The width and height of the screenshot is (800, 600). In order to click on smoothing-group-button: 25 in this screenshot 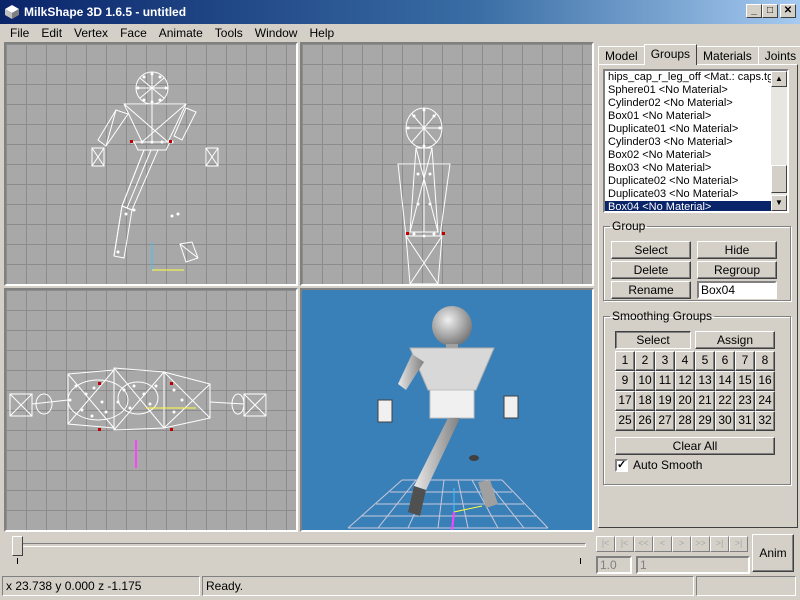, I will do `click(625, 421)`.